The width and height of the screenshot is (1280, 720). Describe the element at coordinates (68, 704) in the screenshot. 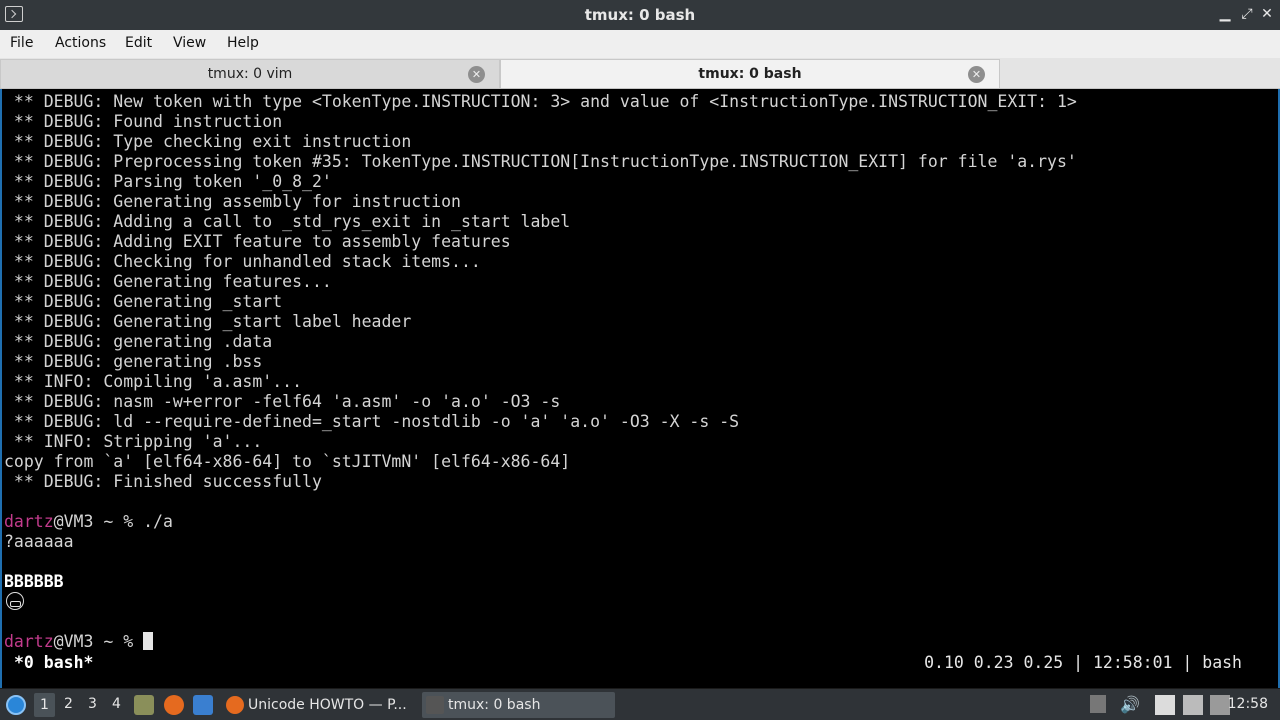

I see `workspace-2: 2` at that location.